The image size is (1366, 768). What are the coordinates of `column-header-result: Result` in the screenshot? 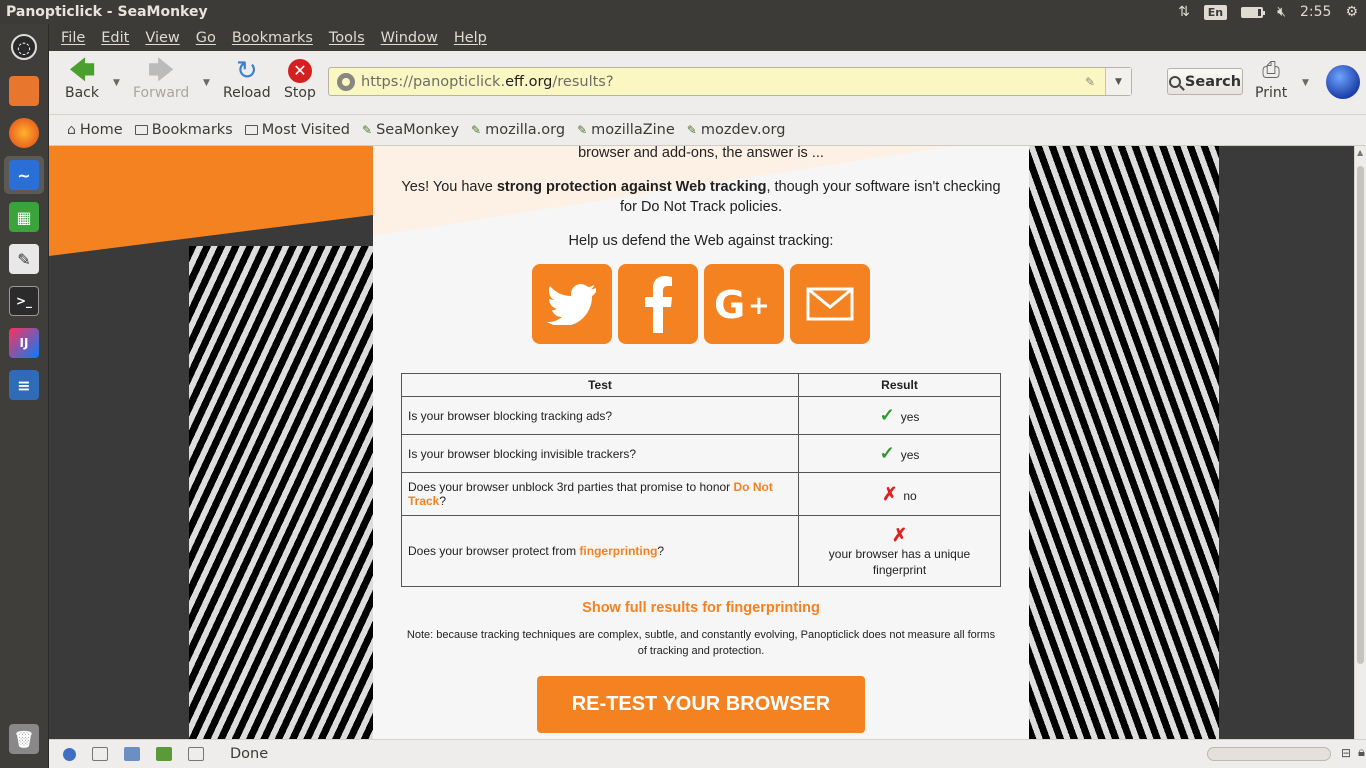 It's located at (899, 385).